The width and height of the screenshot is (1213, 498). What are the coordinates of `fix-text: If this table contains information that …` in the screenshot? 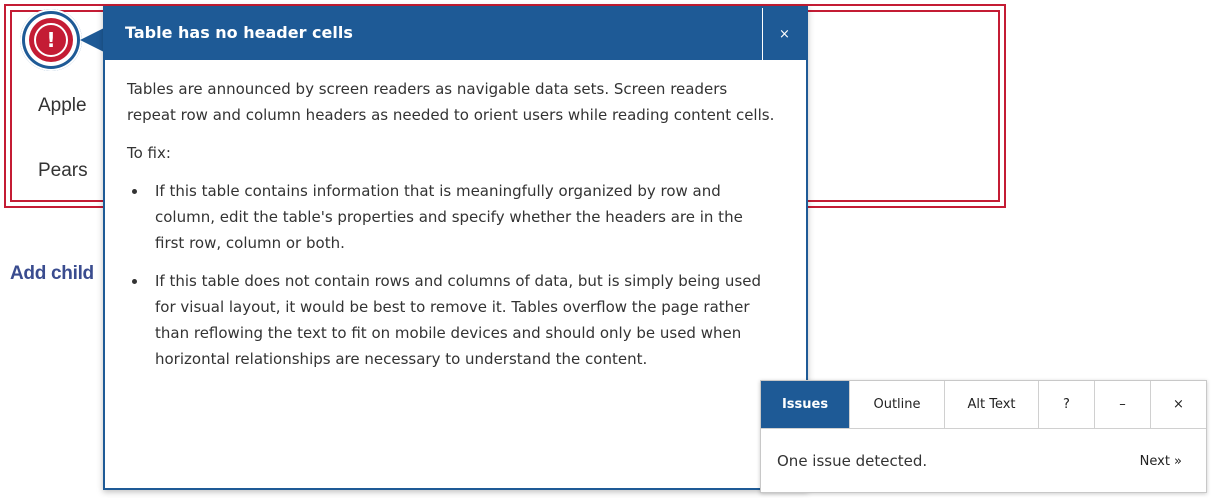 It's located at (449, 217).